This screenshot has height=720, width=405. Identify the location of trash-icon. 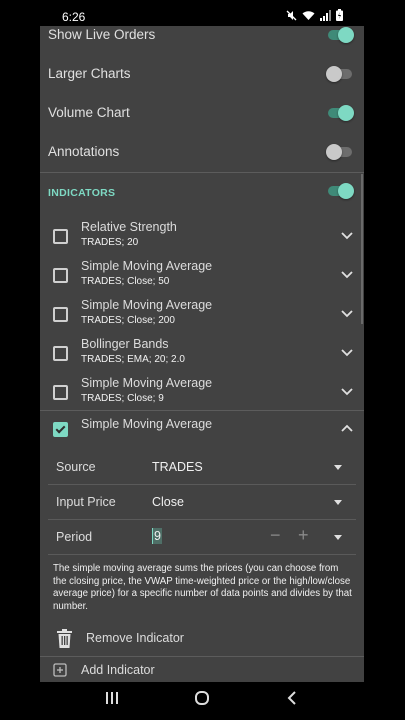
(64, 641).